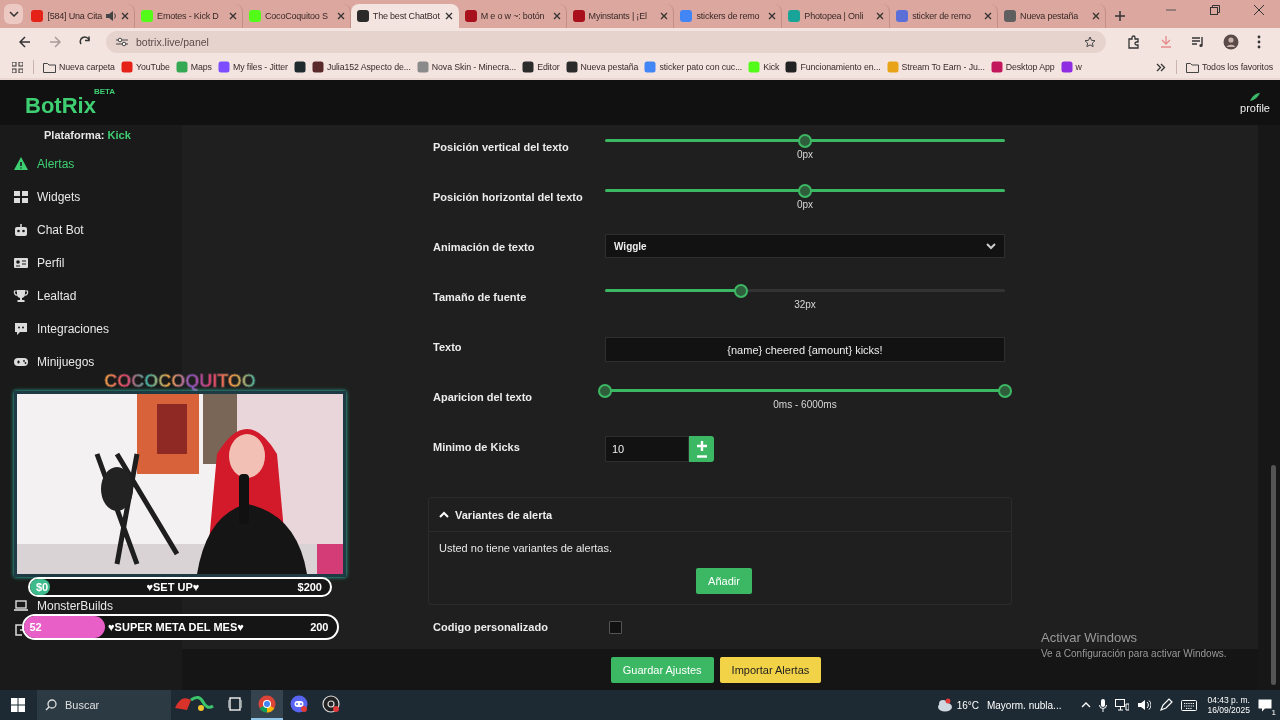 The width and height of the screenshot is (1280, 720). What do you see at coordinates (91, 328) in the screenshot?
I see `sidebar-item: Integraciones` at bounding box center [91, 328].